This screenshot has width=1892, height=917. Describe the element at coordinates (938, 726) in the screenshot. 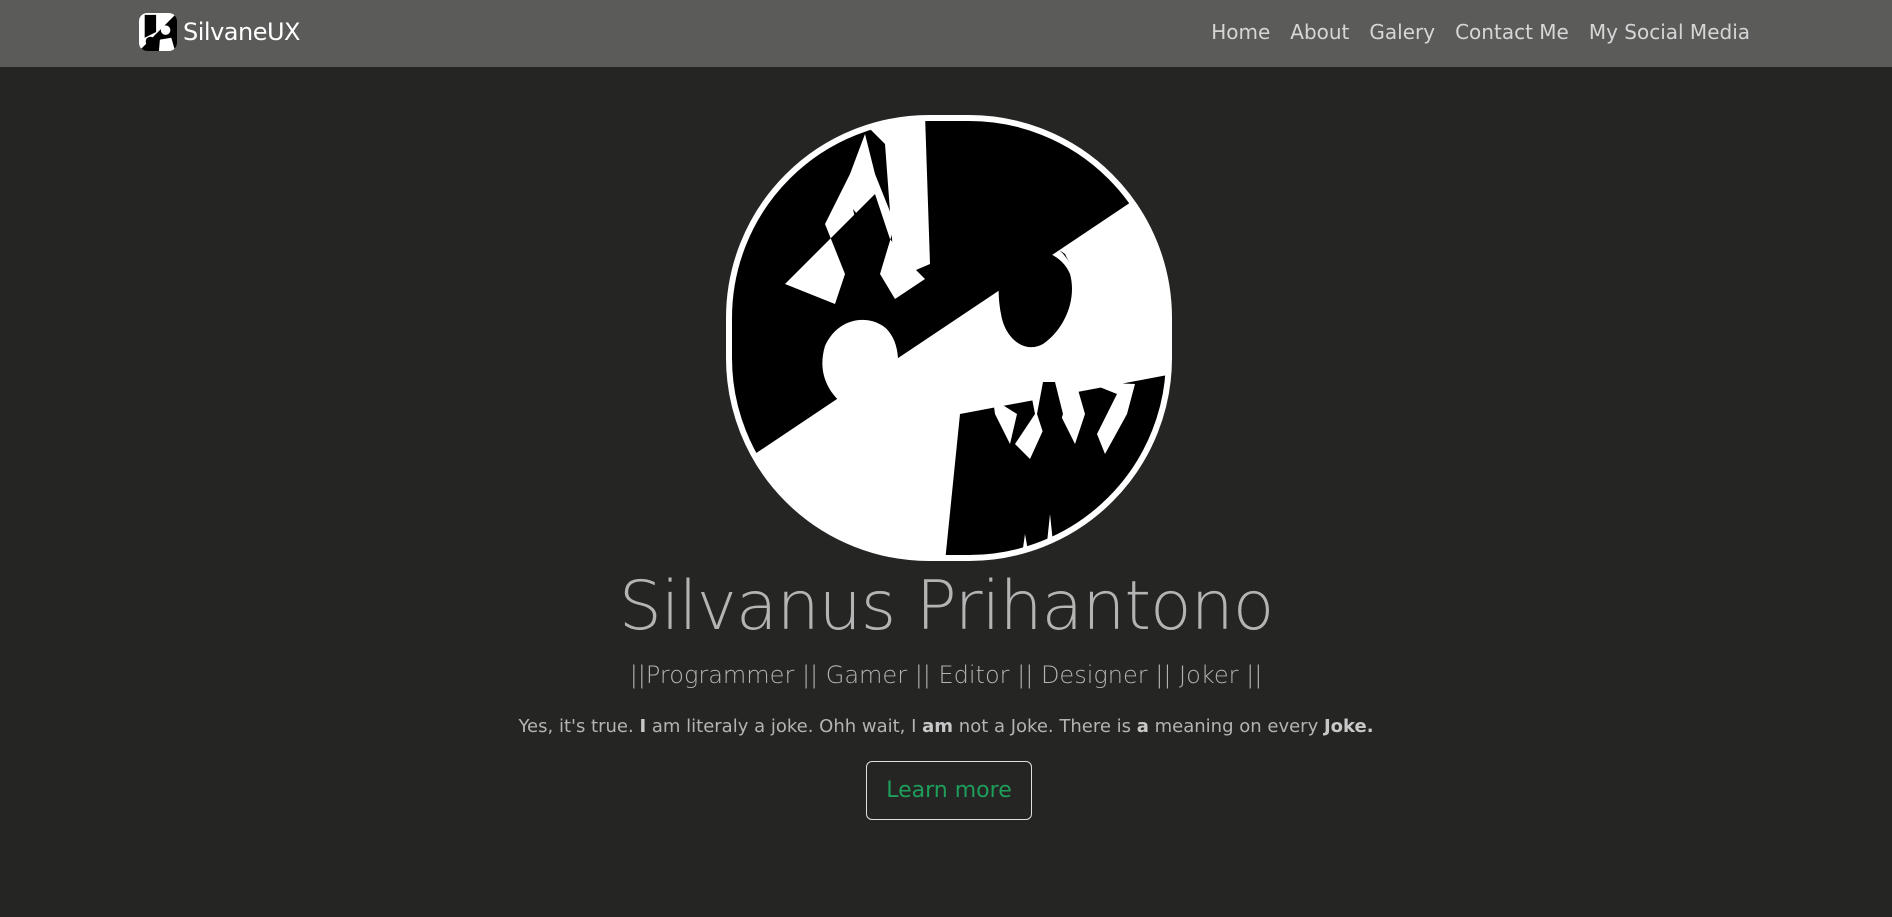

I see `desc-segment-bold: am` at that location.